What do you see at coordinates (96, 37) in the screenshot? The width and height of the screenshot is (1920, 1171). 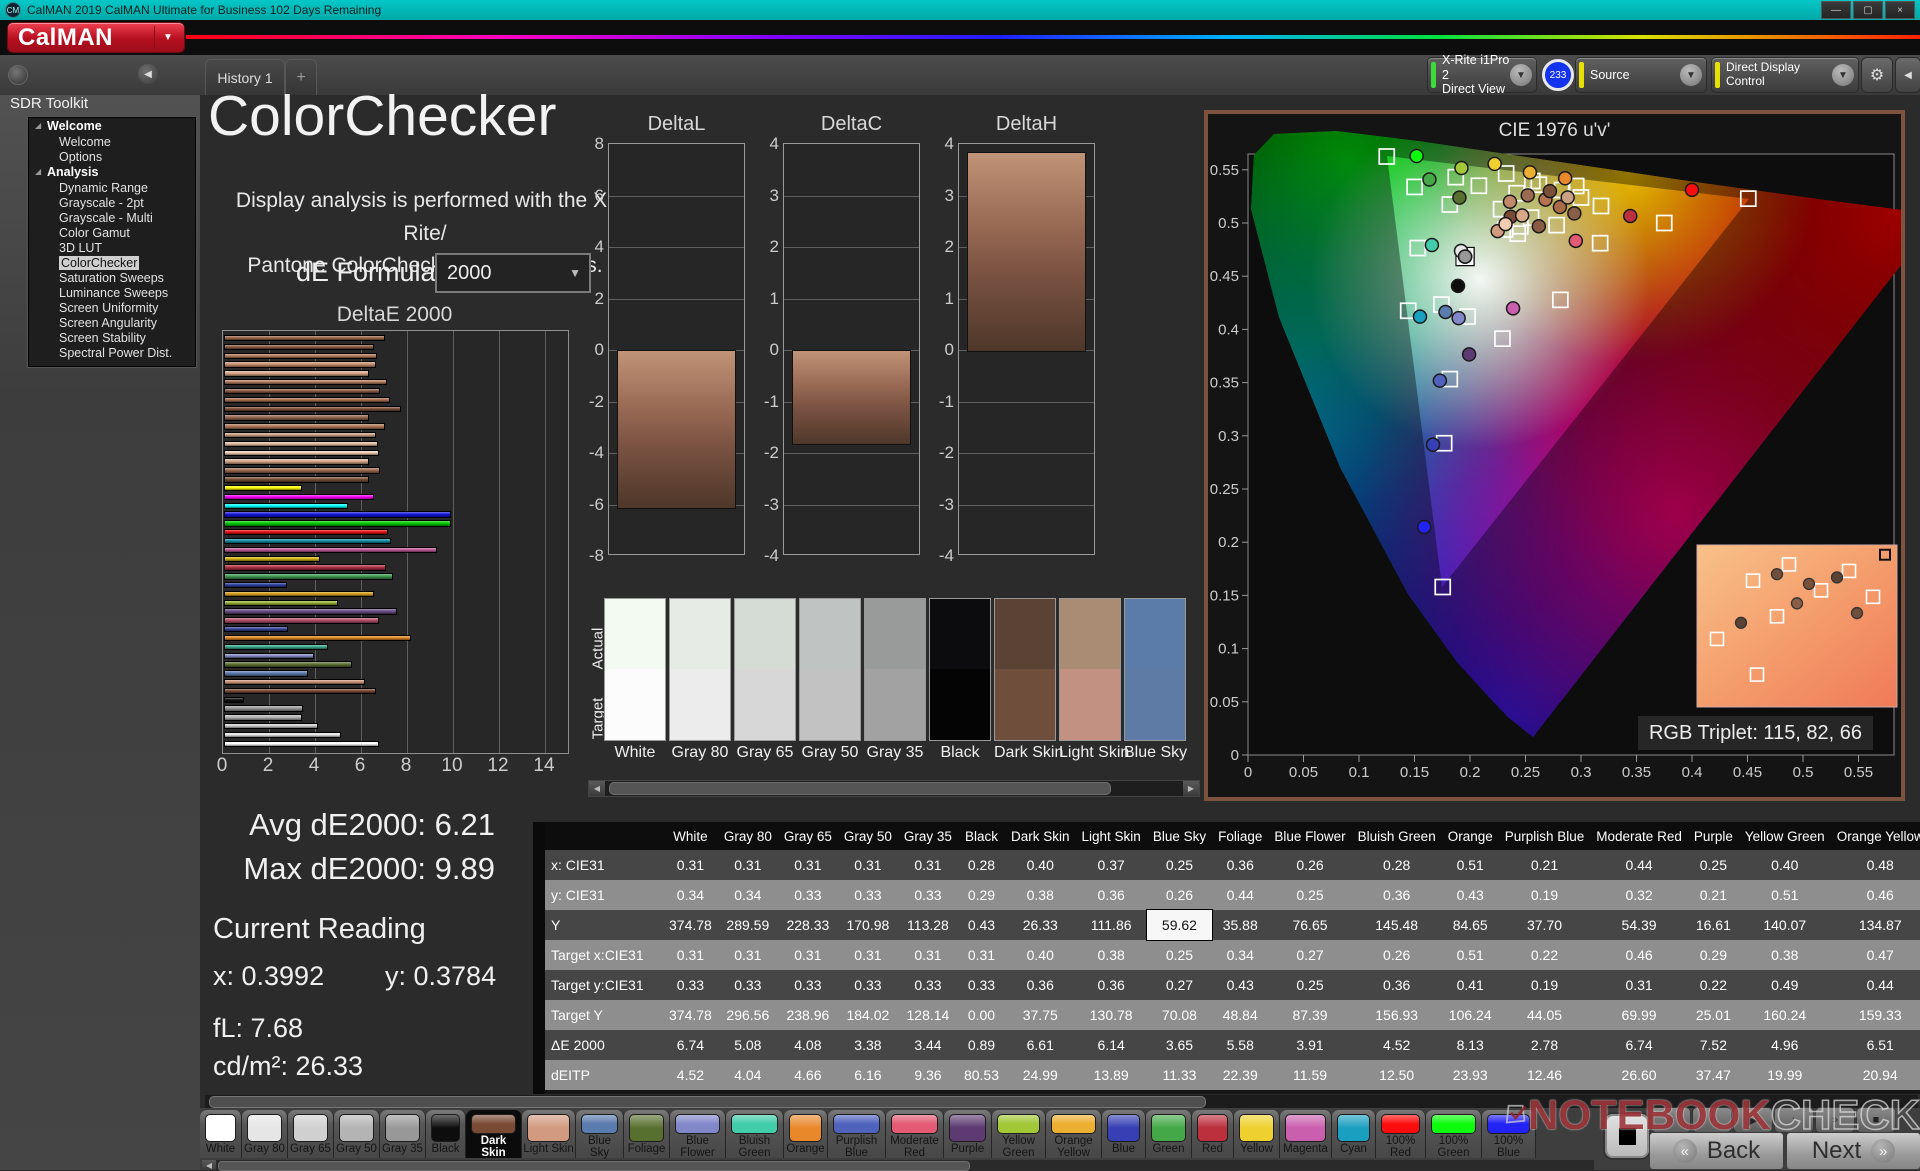 I see `calman-logo-button: CalMAN ▼` at bounding box center [96, 37].